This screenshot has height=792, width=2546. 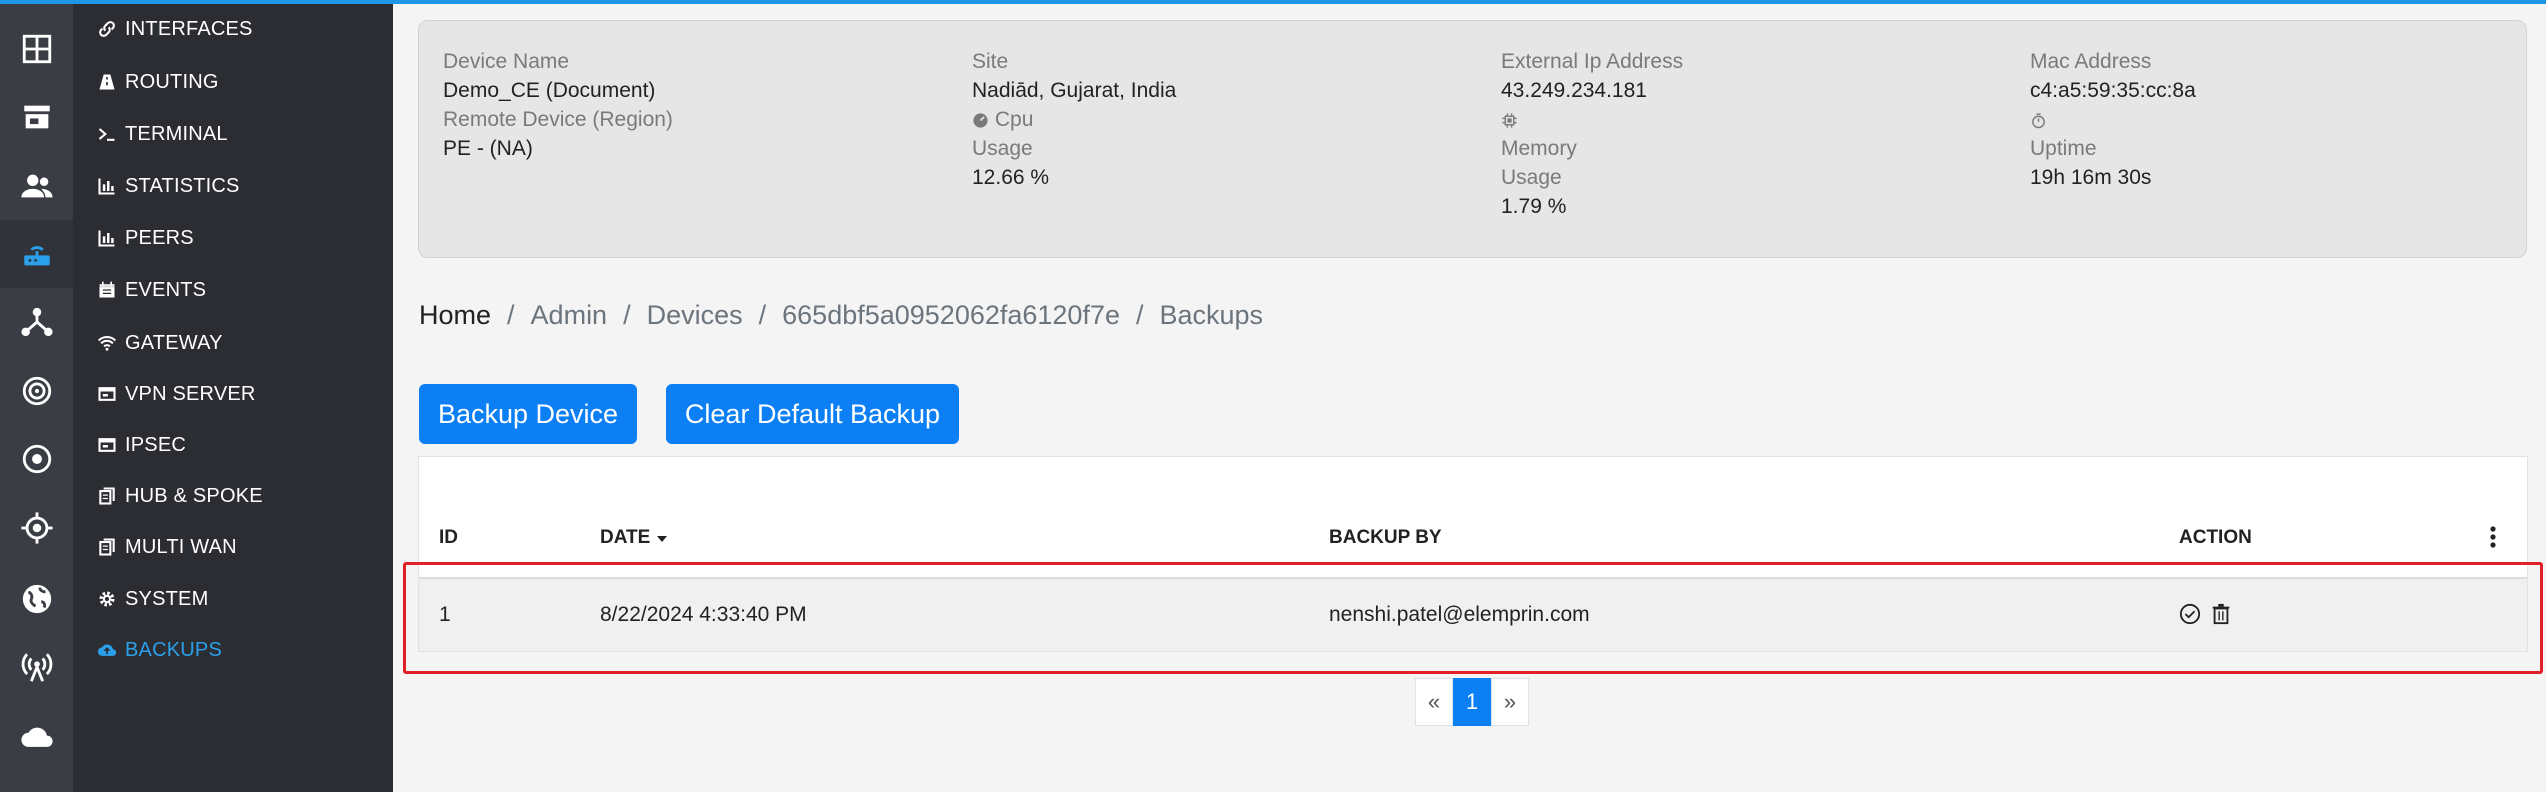 What do you see at coordinates (488, 148) in the screenshot?
I see `remote-device-value: PE - (NA)` at bounding box center [488, 148].